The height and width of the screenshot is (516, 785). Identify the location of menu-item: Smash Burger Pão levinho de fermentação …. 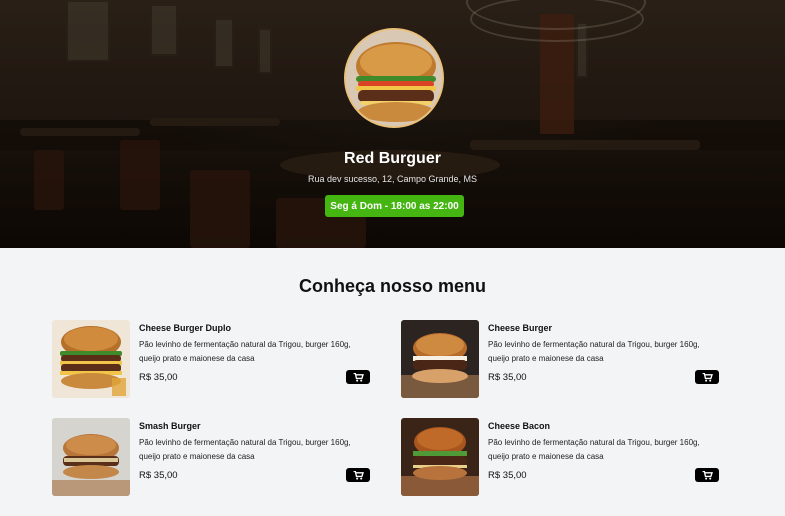
(211, 458).